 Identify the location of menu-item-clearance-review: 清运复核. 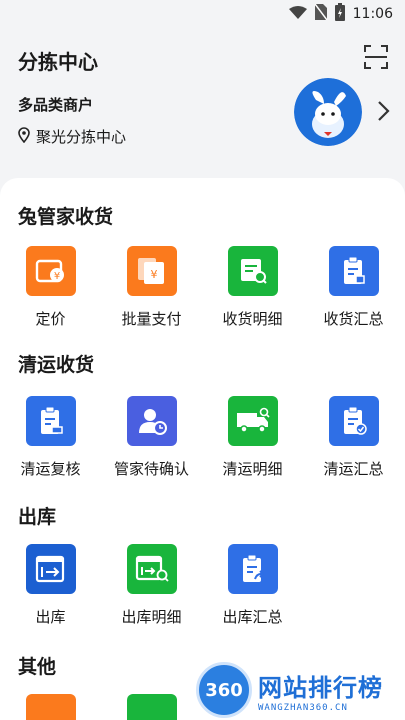
(50, 441).